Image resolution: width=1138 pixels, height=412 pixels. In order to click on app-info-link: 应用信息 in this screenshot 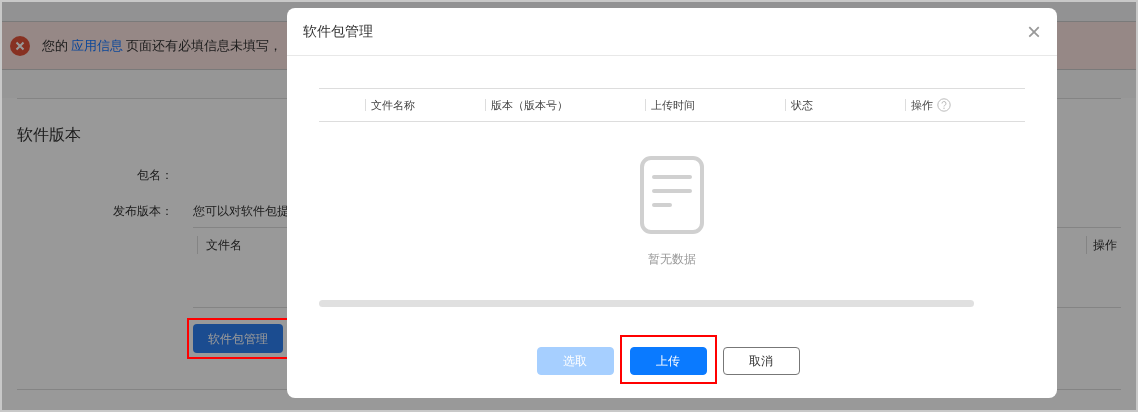, I will do `click(97, 45)`.